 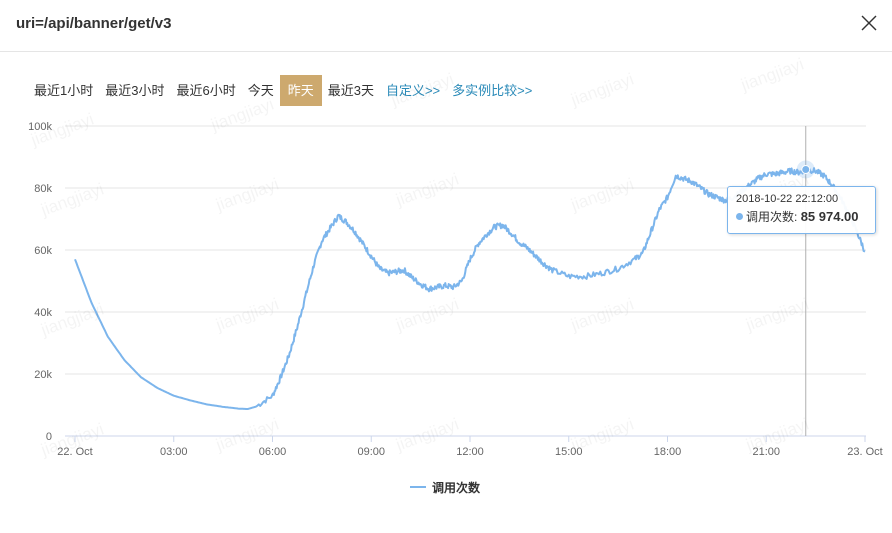 What do you see at coordinates (829, 216) in the screenshot?
I see `tooltip-value: 85 974.00` at bounding box center [829, 216].